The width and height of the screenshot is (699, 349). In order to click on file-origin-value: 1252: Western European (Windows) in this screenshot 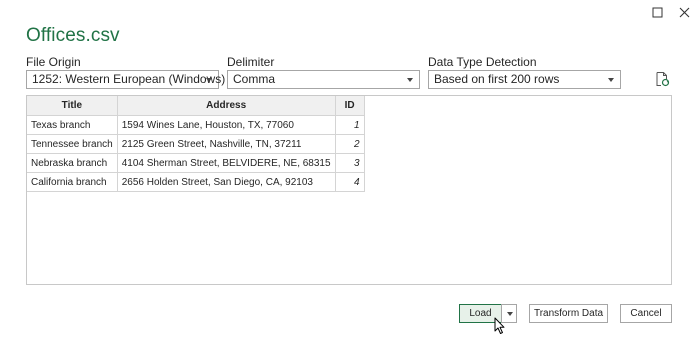, I will do `click(129, 79)`.